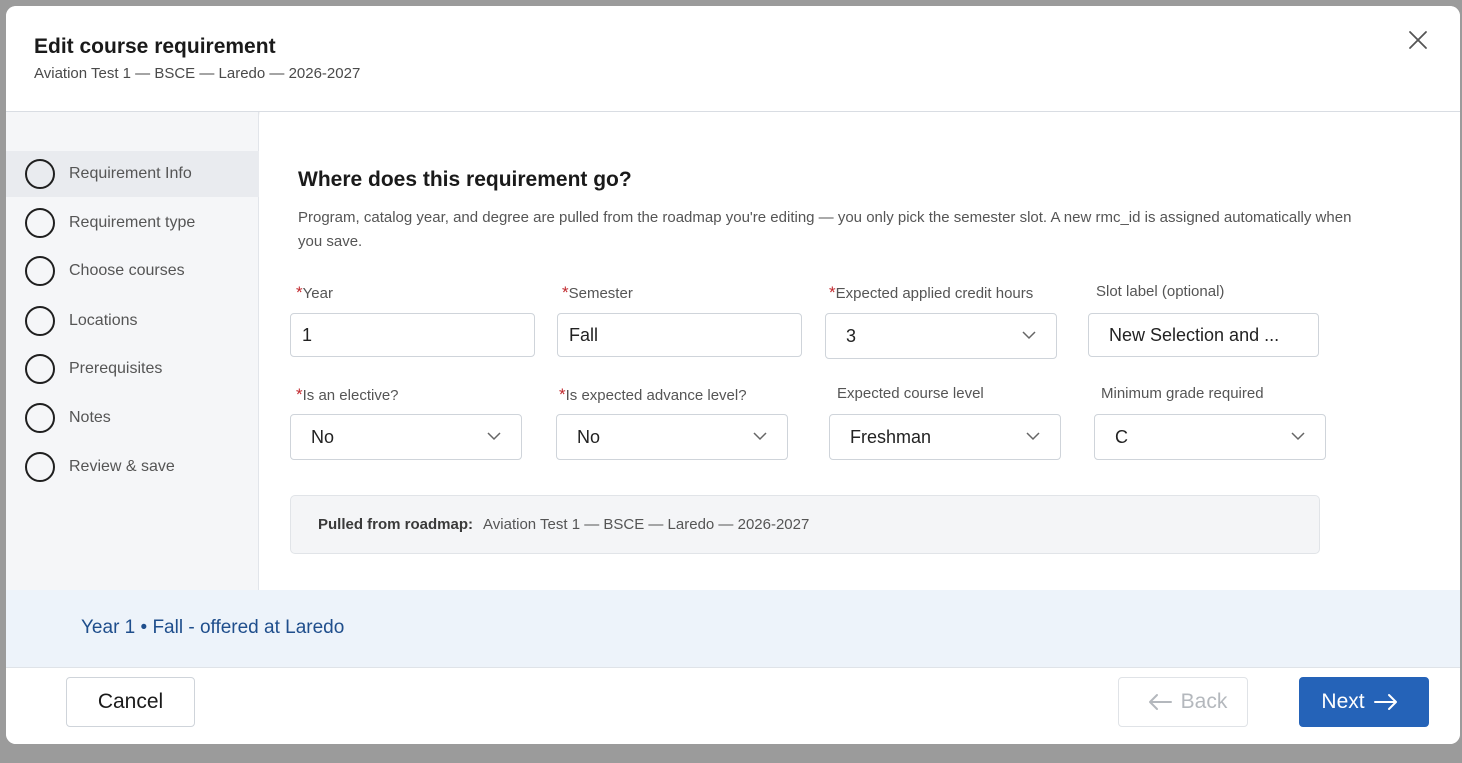 The width and height of the screenshot is (1462, 763). Describe the element at coordinates (589, 436) in the screenshot. I see `advance-level-value: No` at that location.